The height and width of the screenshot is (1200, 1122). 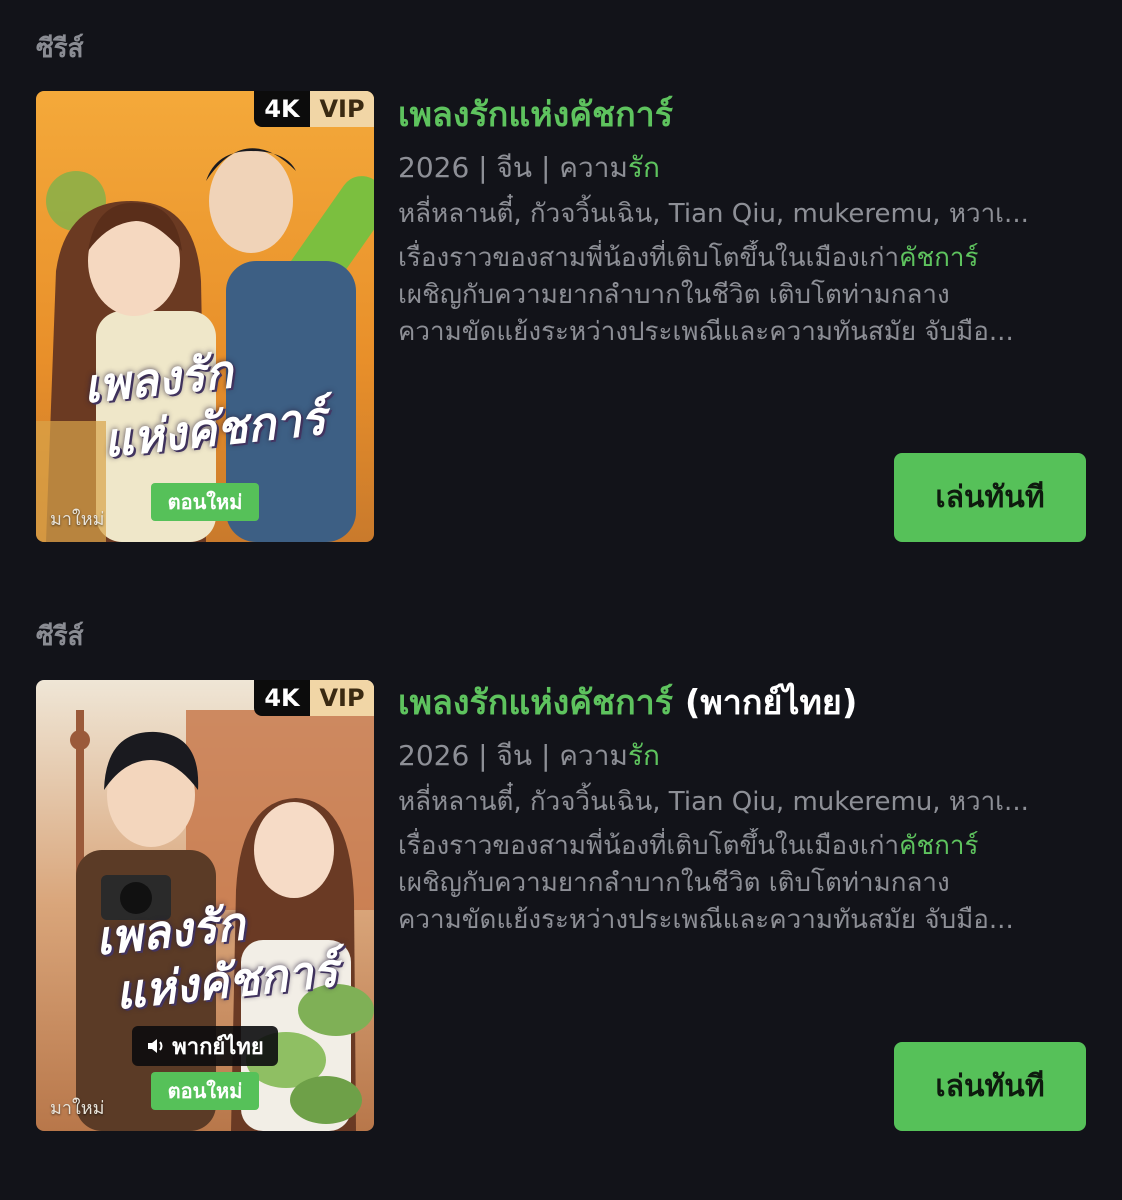 I want to click on poster-artwork, so click(x=205, y=316).